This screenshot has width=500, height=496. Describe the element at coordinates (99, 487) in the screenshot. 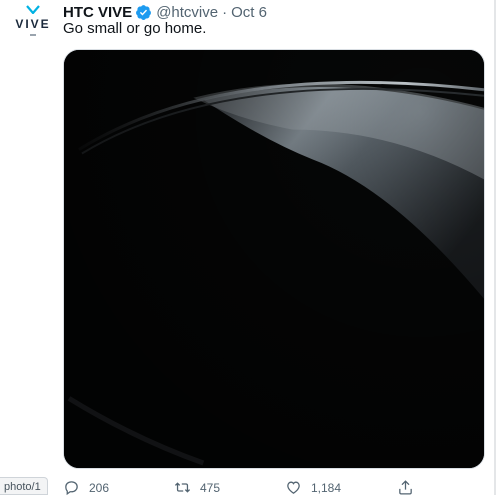

I see `reply-count: 206` at that location.